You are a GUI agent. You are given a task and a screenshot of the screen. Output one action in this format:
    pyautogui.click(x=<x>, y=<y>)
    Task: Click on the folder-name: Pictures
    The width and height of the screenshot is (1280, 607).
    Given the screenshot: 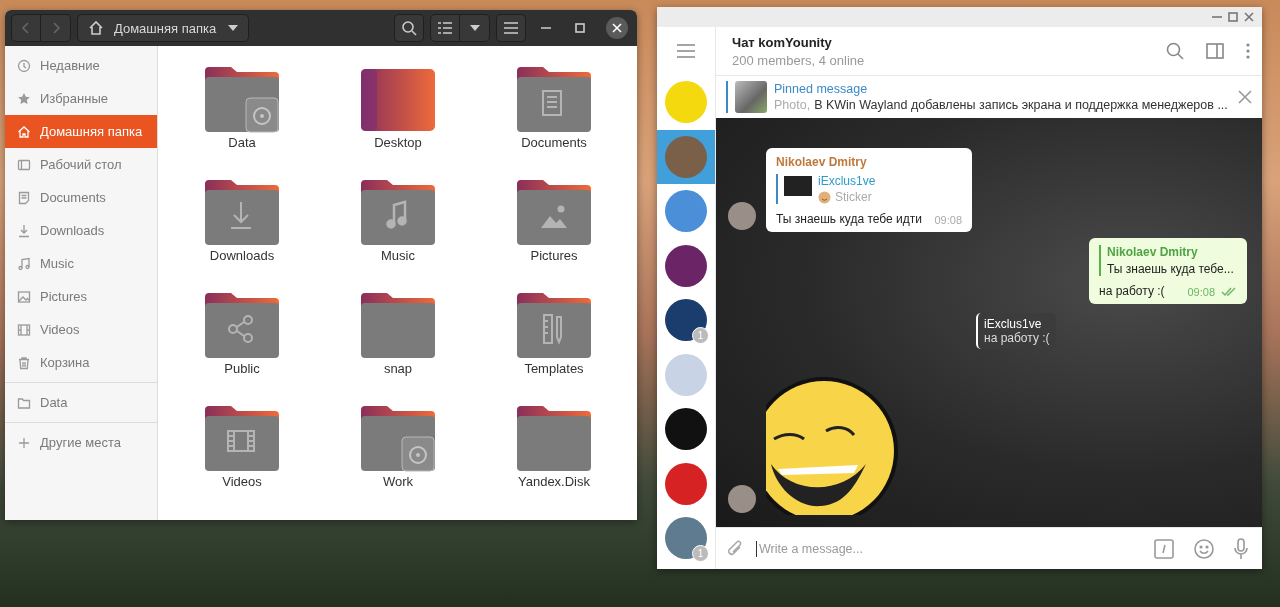 What is the action you would take?
    pyautogui.click(x=554, y=255)
    